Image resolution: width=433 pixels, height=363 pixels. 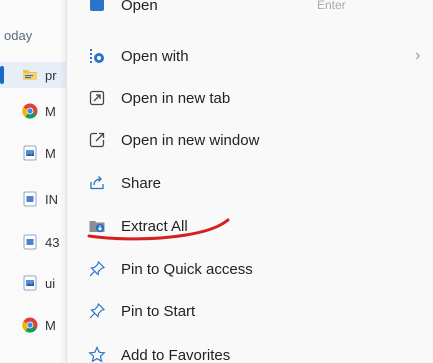 What do you see at coordinates (187, 269) in the screenshot?
I see `menu-item-label: Pin to Quick access` at bounding box center [187, 269].